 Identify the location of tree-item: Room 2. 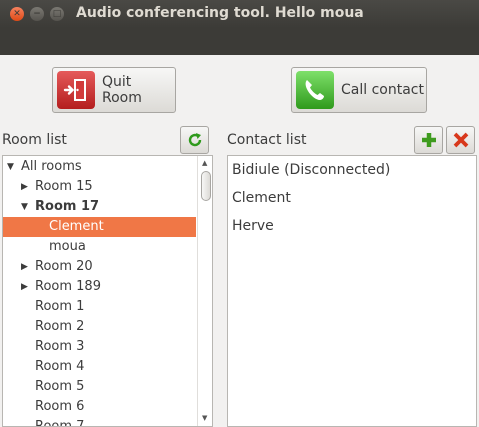
(99, 327).